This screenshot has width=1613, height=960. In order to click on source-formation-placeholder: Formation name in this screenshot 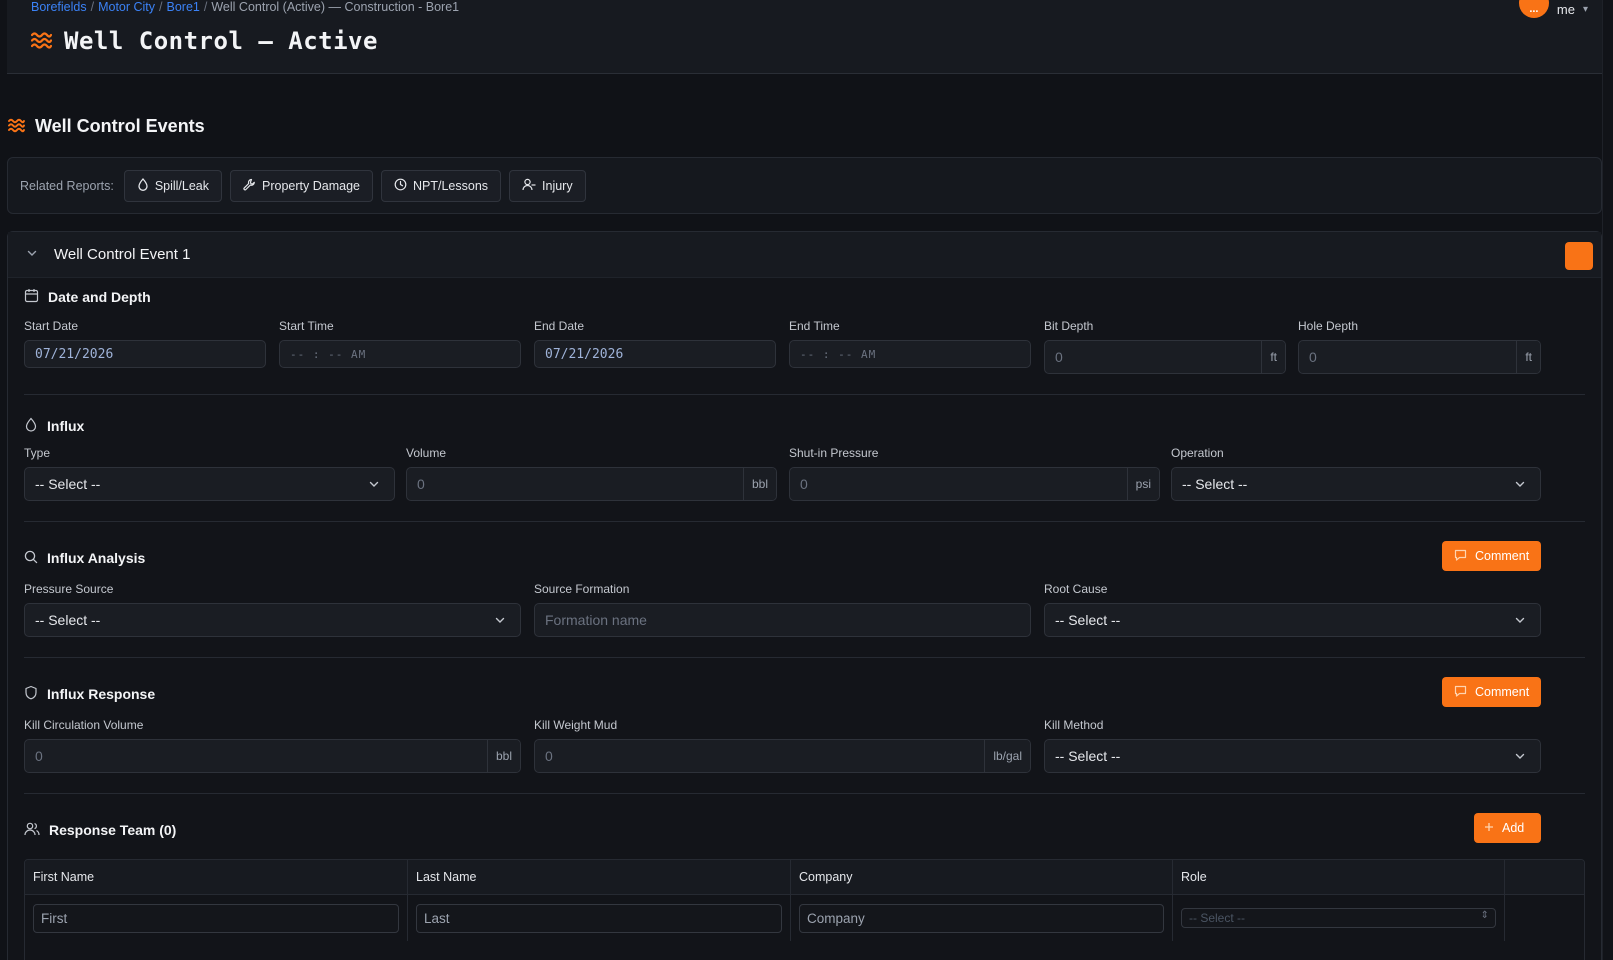, I will do `click(596, 620)`.